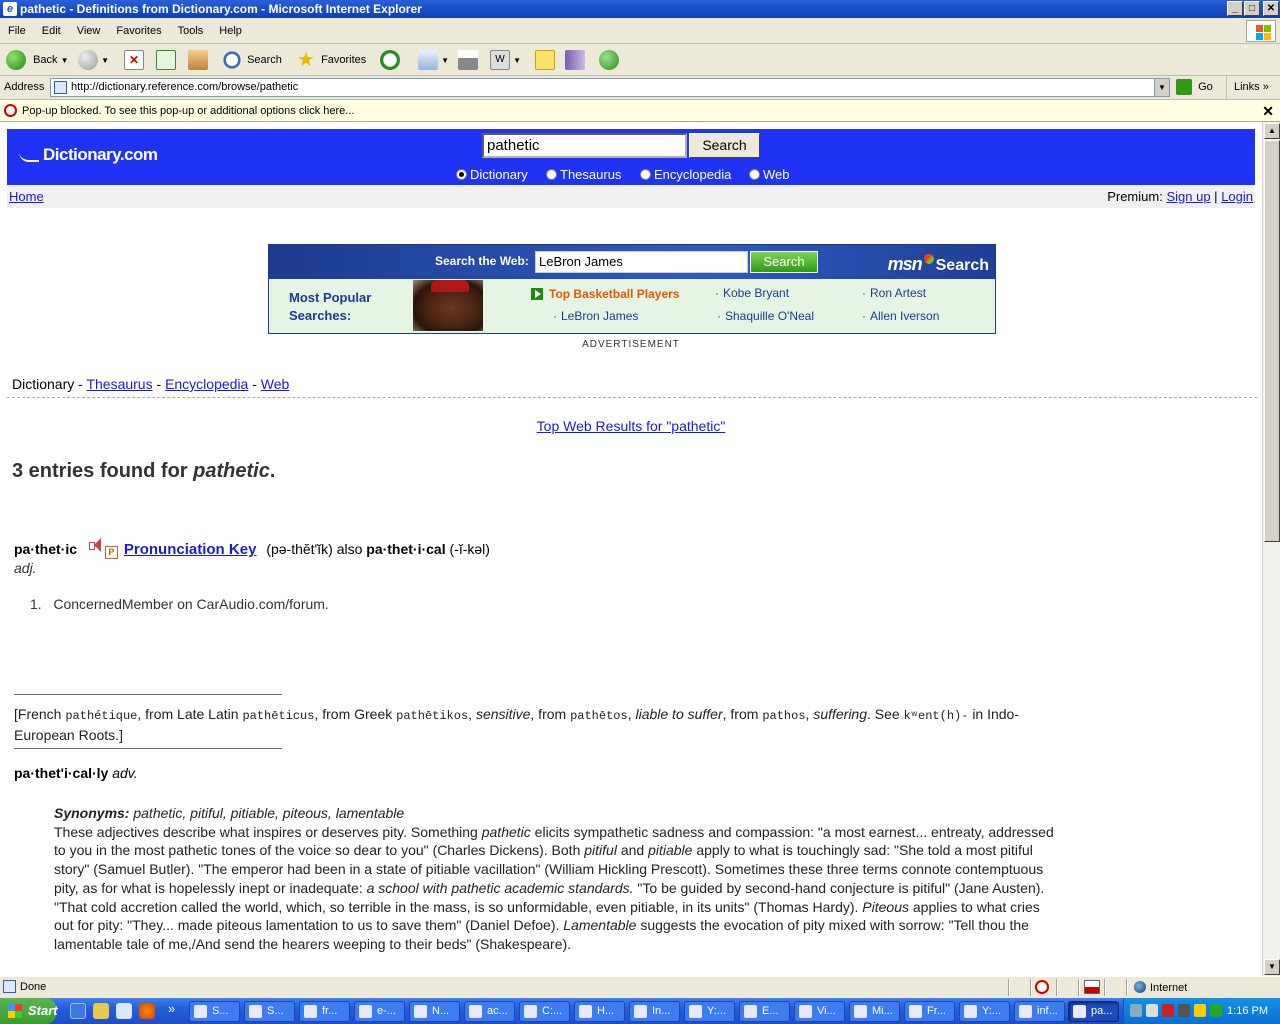 This screenshot has height=1024, width=1280. What do you see at coordinates (545, 60) in the screenshot?
I see `discuss-button` at bounding box center [545, 60].